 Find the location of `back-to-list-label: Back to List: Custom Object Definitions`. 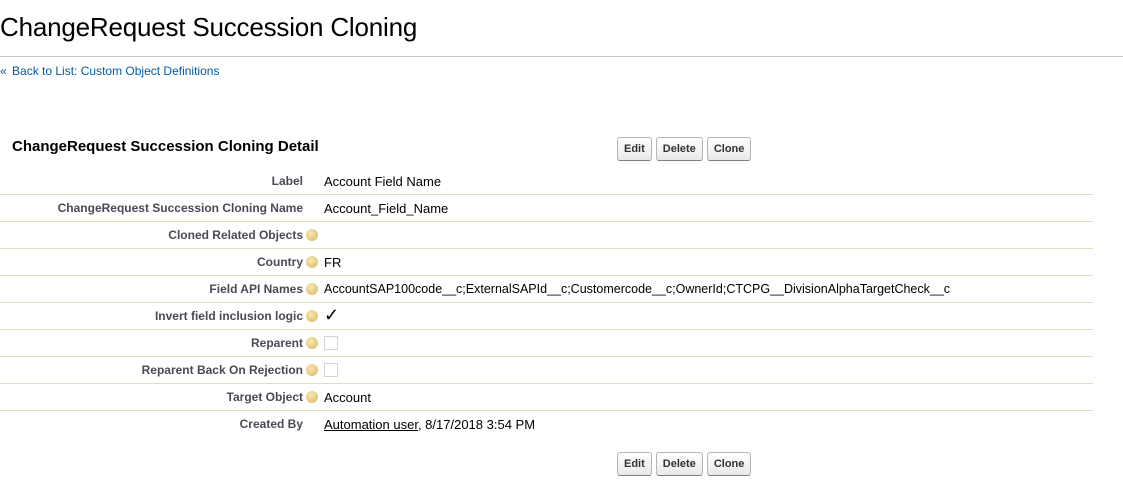

back-to-list-label: Back to List: Custom Object Definitions is located at coordinates (115, 71).